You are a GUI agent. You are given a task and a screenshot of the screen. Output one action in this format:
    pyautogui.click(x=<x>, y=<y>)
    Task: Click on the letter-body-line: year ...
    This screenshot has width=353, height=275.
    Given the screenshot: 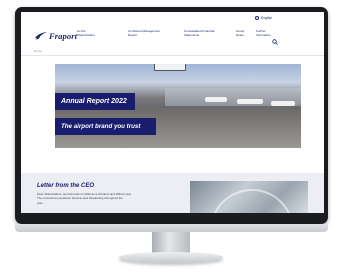 What is the action you would take?
    pyautogui.click(x=41, y=202)
    